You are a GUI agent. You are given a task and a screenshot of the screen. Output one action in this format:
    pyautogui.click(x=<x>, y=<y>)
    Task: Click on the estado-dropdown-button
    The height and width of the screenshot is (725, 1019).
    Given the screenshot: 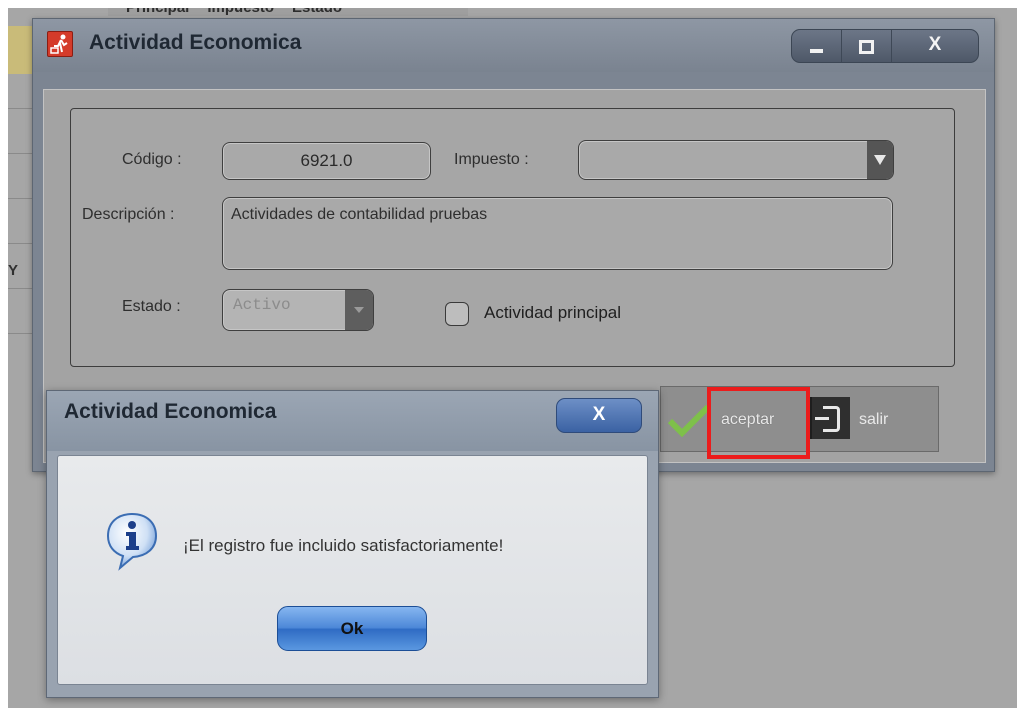 What is the action you would take?
    pyautogui.click(x=359, y=310)
    